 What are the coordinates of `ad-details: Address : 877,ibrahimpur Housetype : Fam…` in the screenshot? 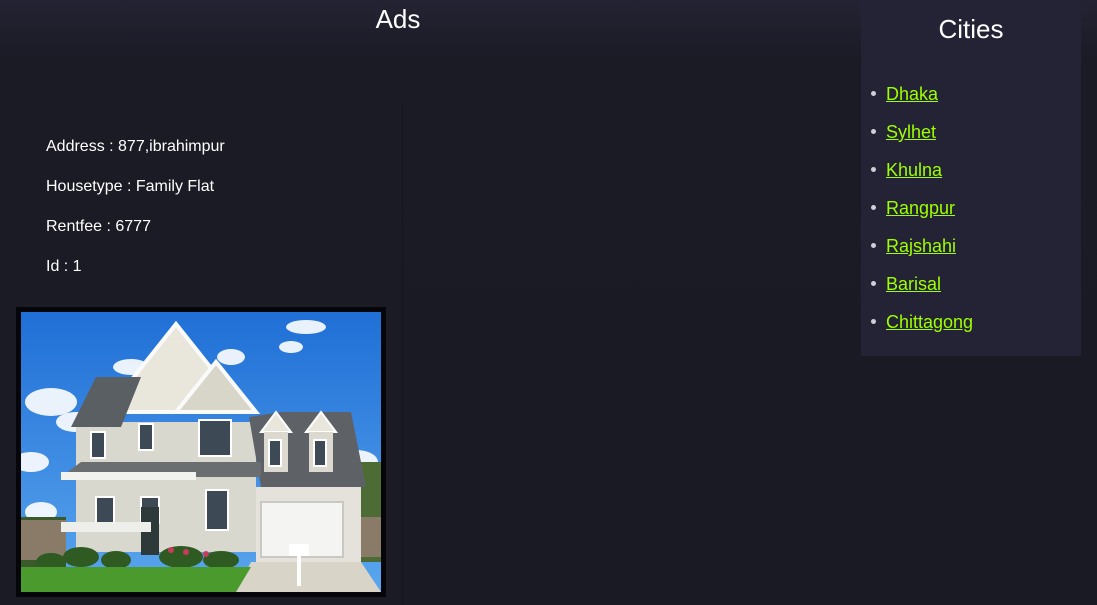 It's located at (135, 217).